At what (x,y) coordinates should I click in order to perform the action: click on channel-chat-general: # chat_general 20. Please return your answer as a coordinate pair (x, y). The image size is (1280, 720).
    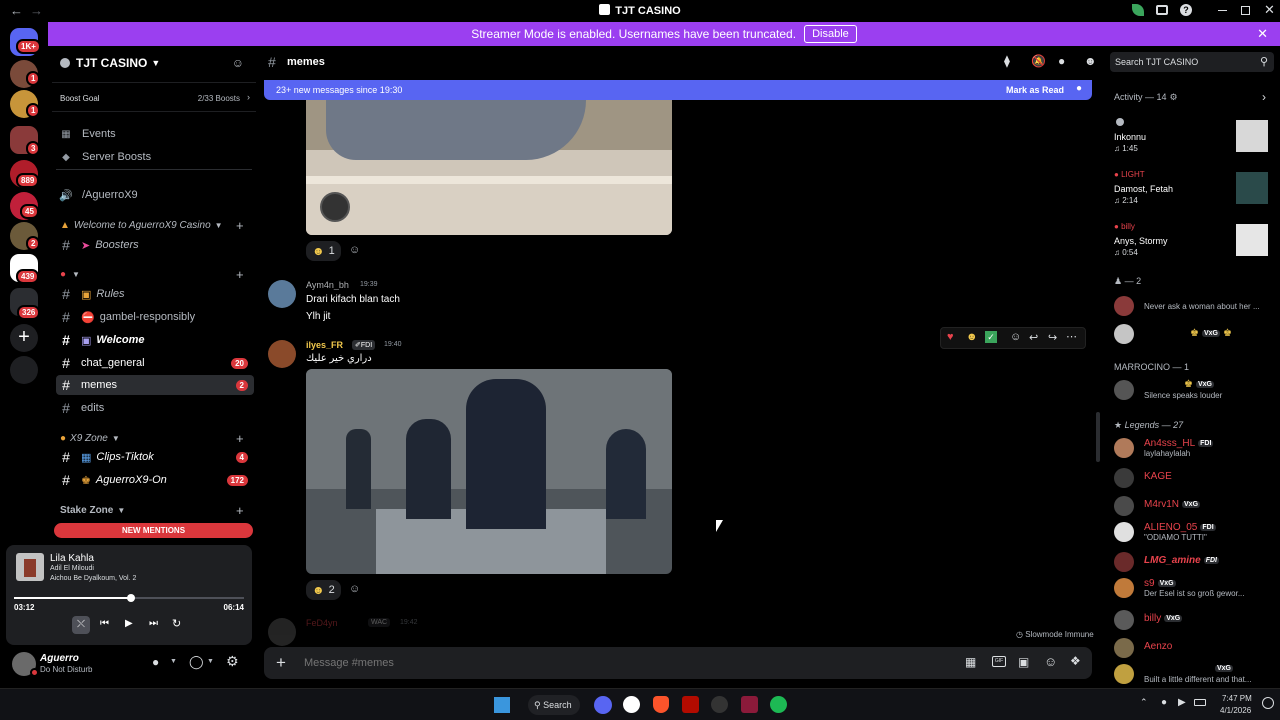
    Looking at the image, I should click on (155, 363).